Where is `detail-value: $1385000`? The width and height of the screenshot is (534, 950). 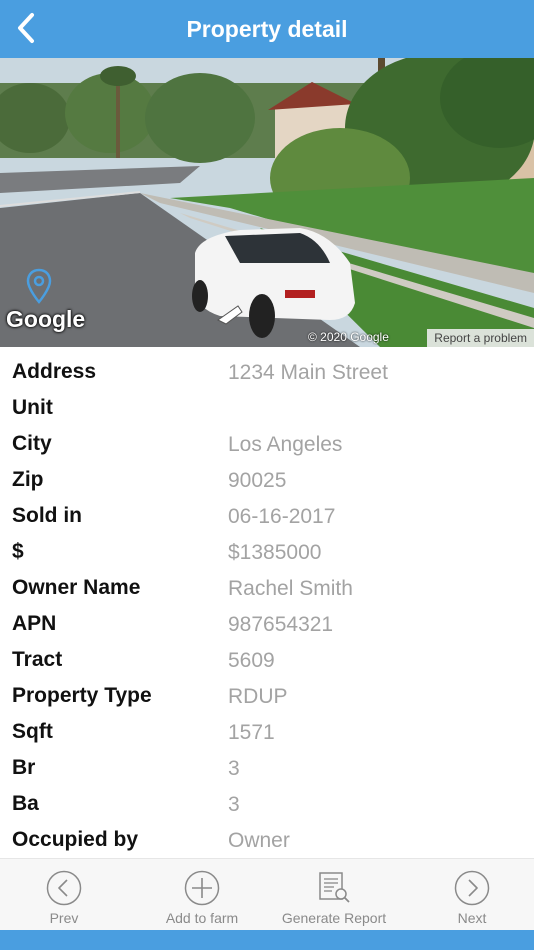
detail-value: $1385000 is located at coordinates (275, 552).